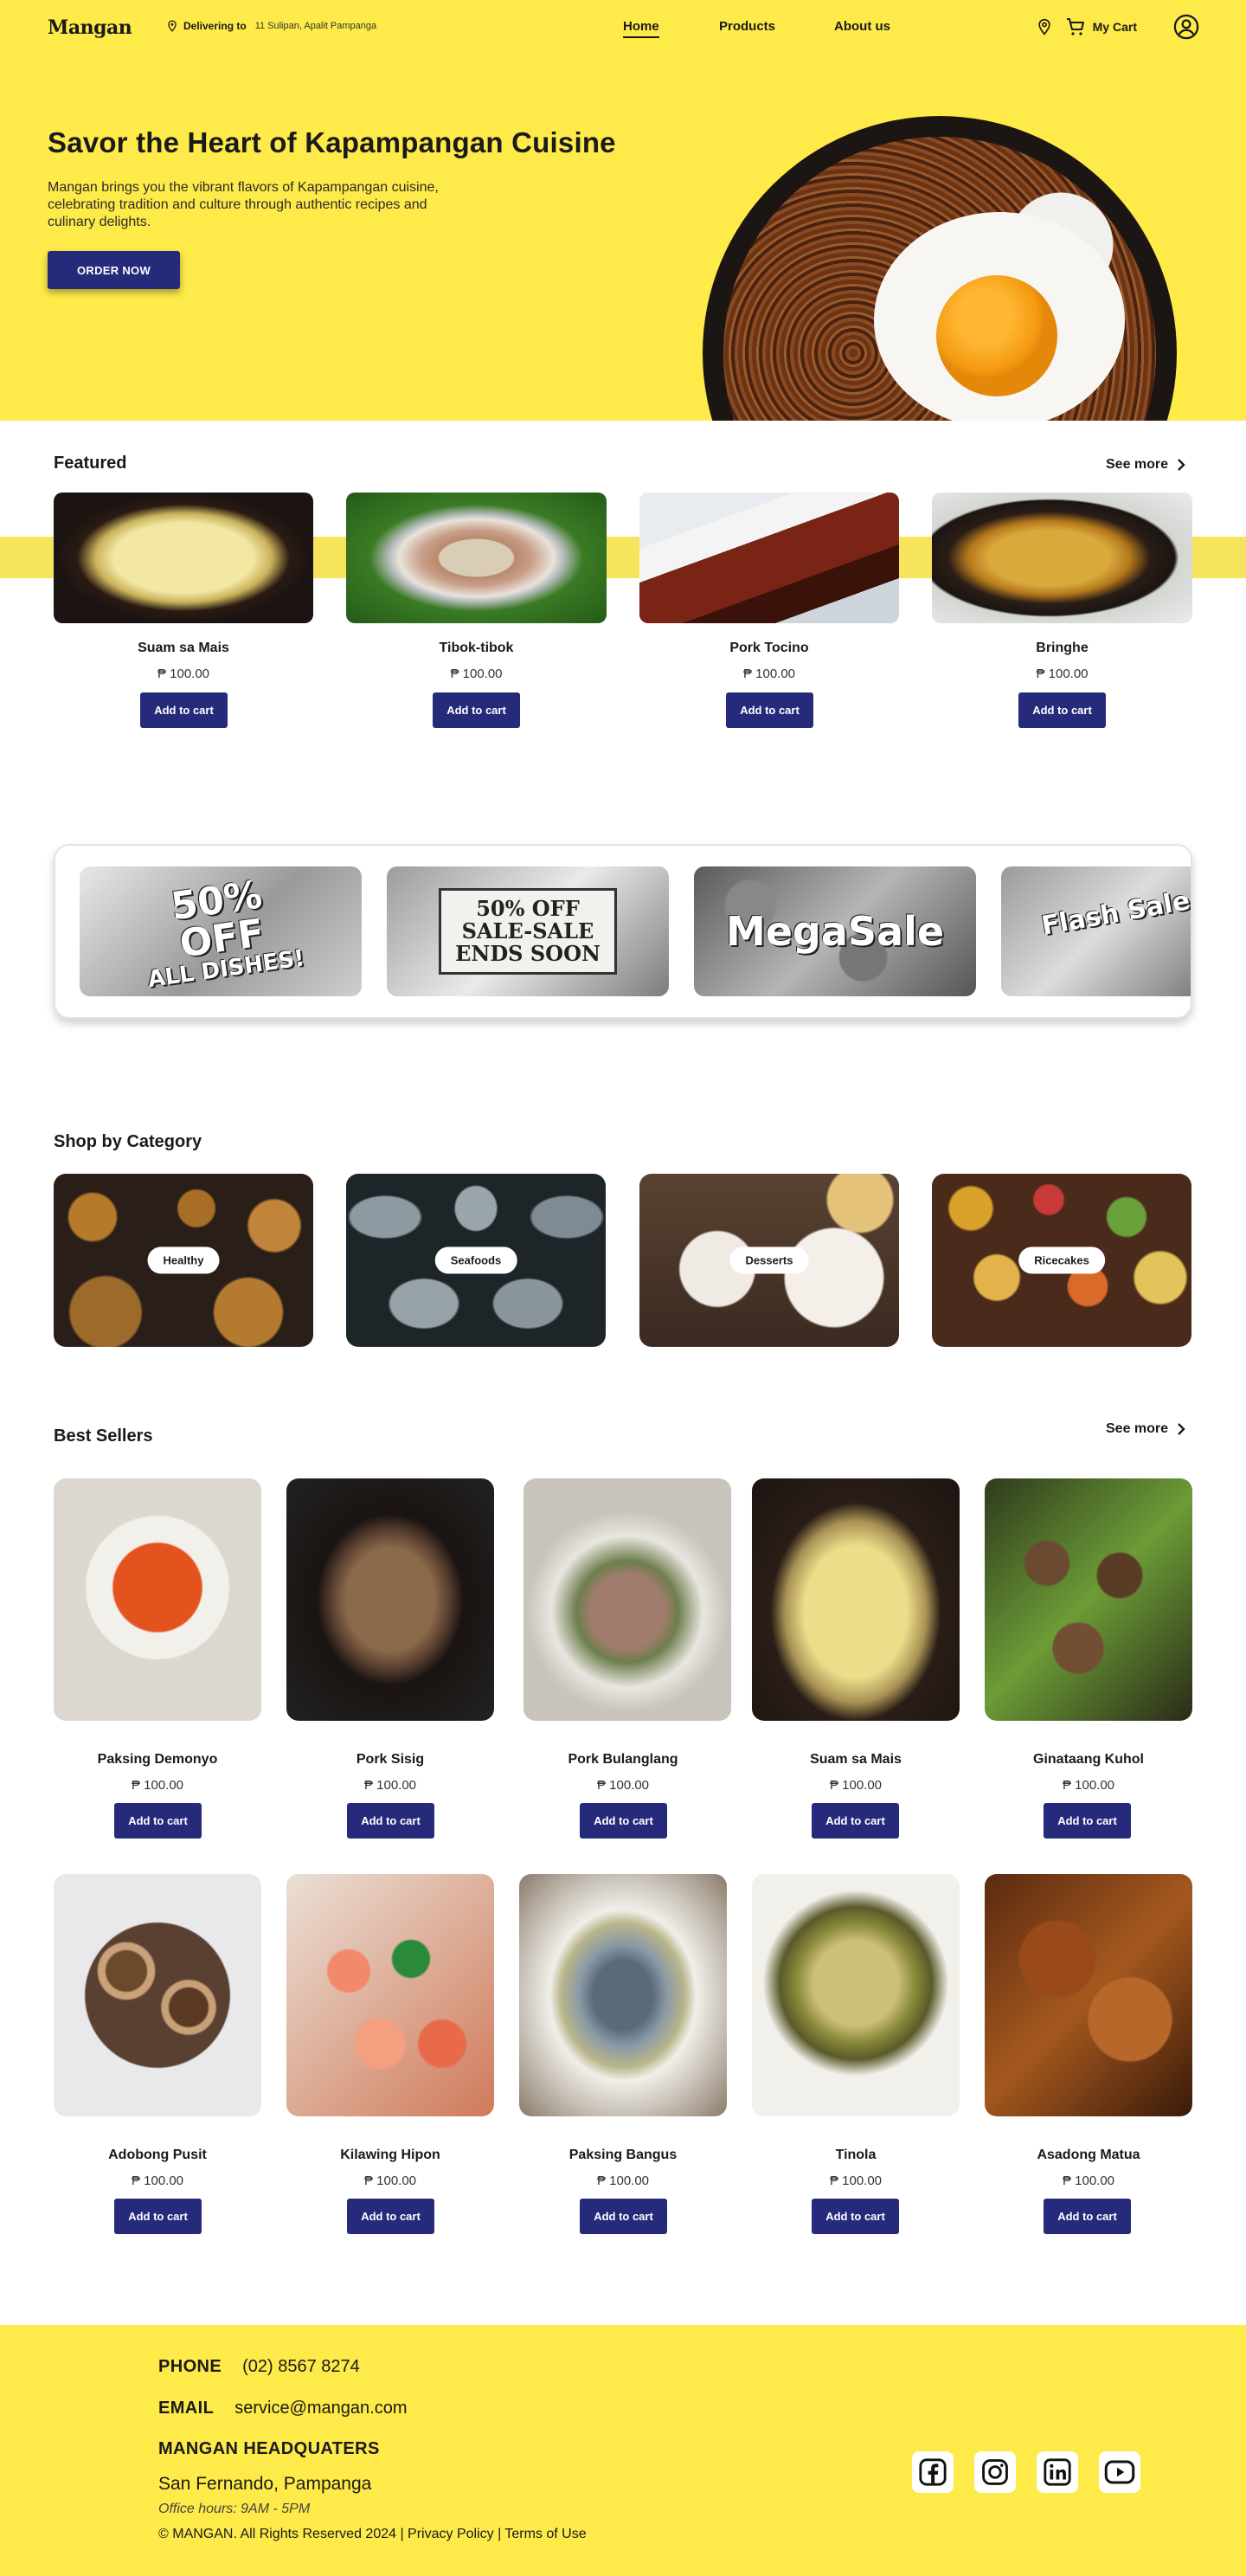  I want to click on promo-banner-megasale: MegaSale, so click(835, 931).